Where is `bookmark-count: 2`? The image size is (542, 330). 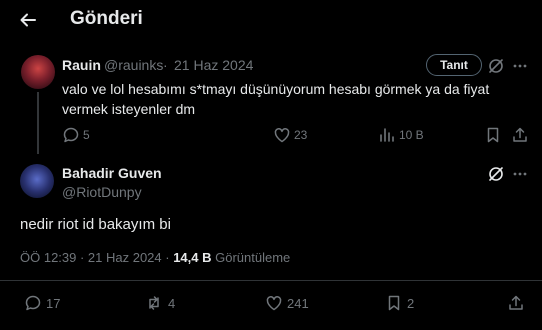
bookmark-count: 2 is located at coordinates (411, 303).